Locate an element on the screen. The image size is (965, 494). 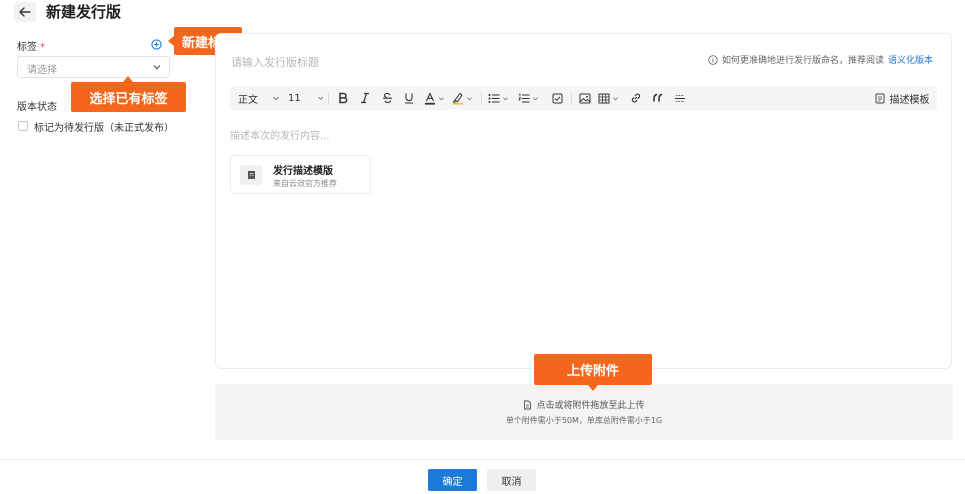
strikethrough-button is located at coordinates (387, 98).